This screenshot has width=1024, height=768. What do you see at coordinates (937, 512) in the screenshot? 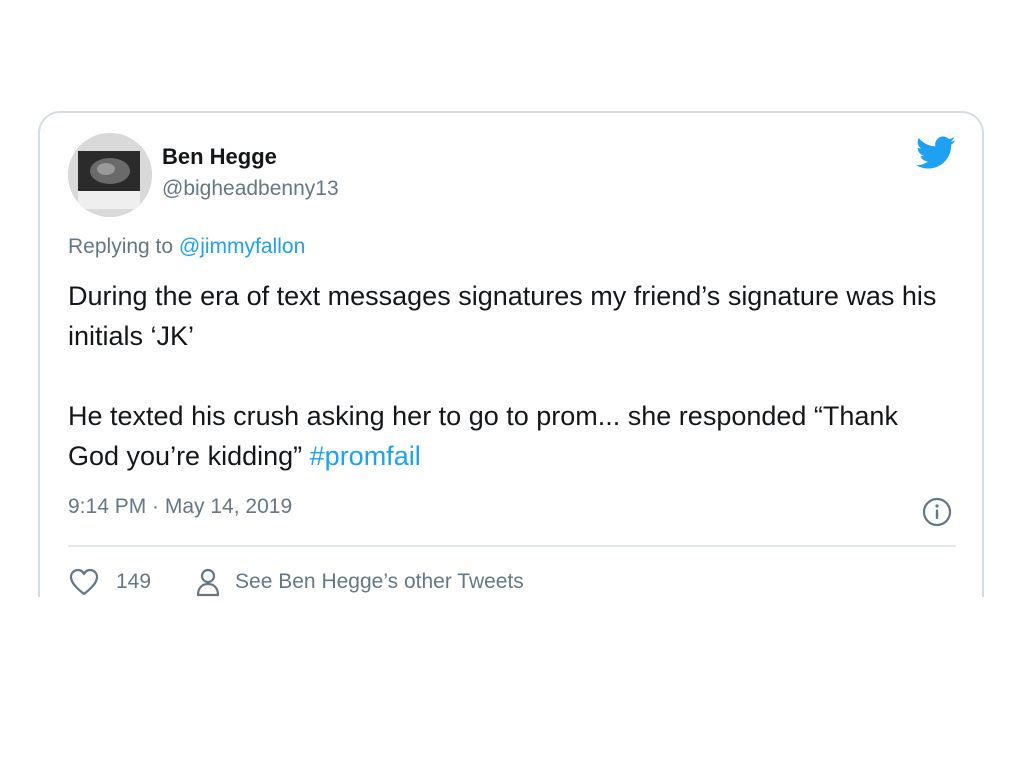
I see `info-icon` at bounding box center [937, 512].